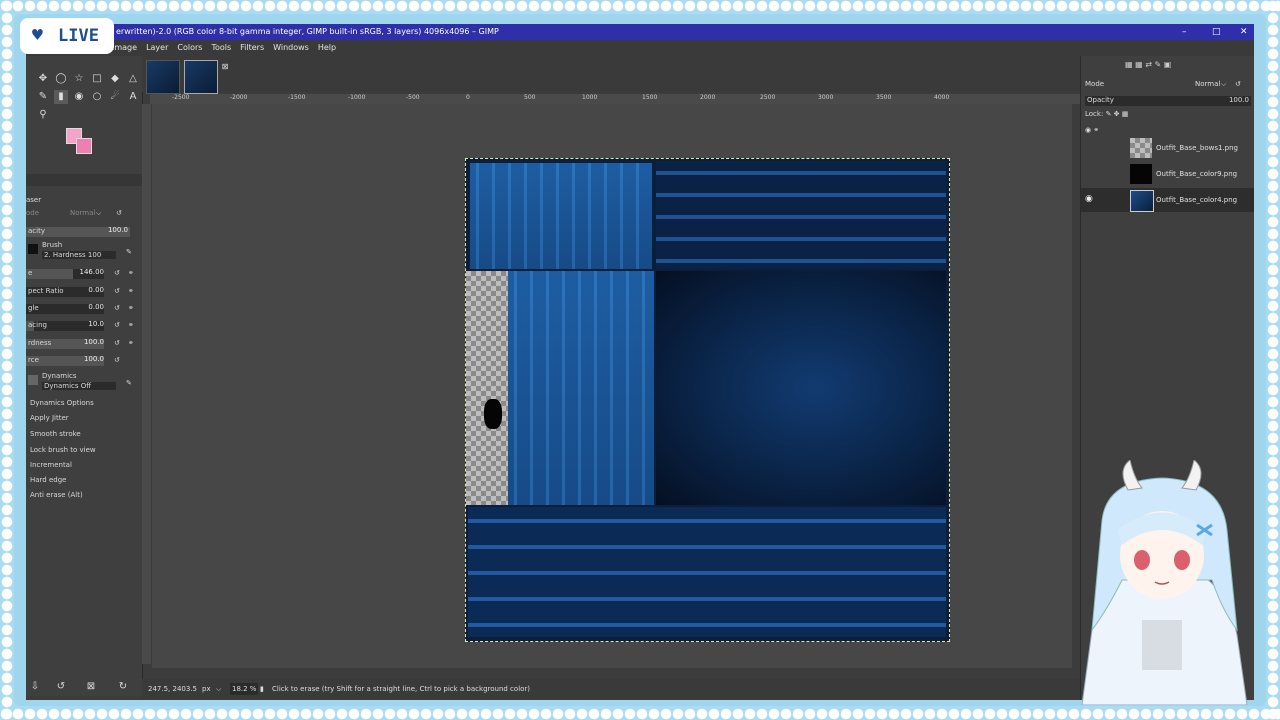  Describe the element at coordinates (115, 79) in the screenshot. I see `transform-tool-icon: ◆` at that location.